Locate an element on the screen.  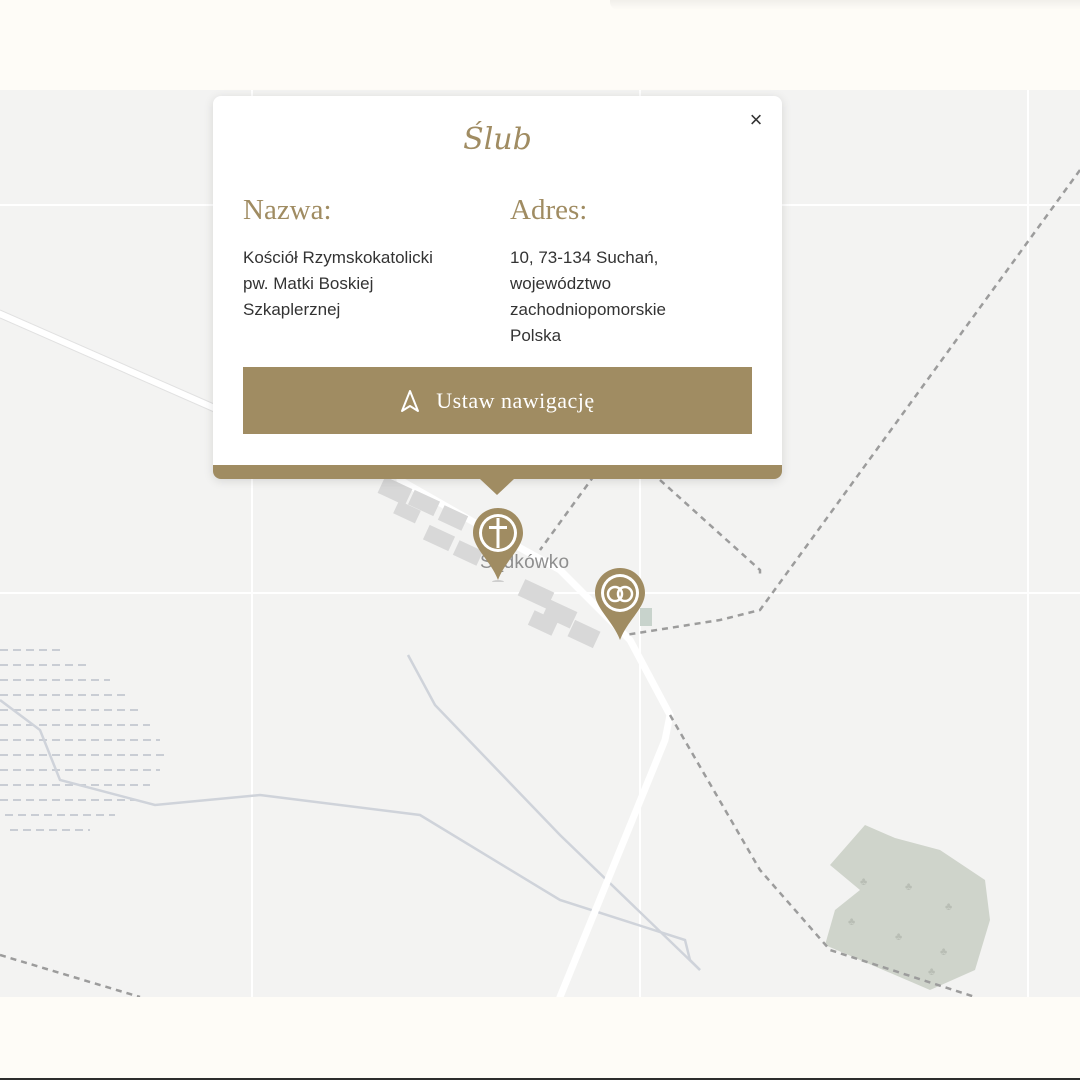
wedding-marker is located at coordinates (620, 604).